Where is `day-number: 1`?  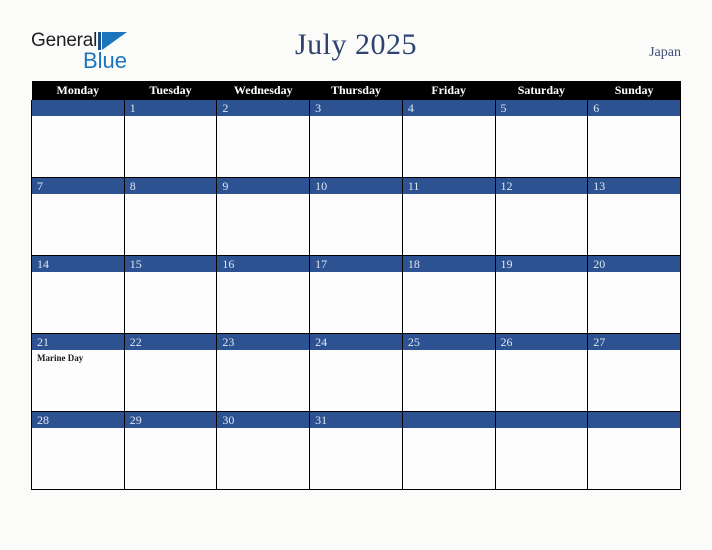
day-number: 1 is located at coordinates (170, 108).